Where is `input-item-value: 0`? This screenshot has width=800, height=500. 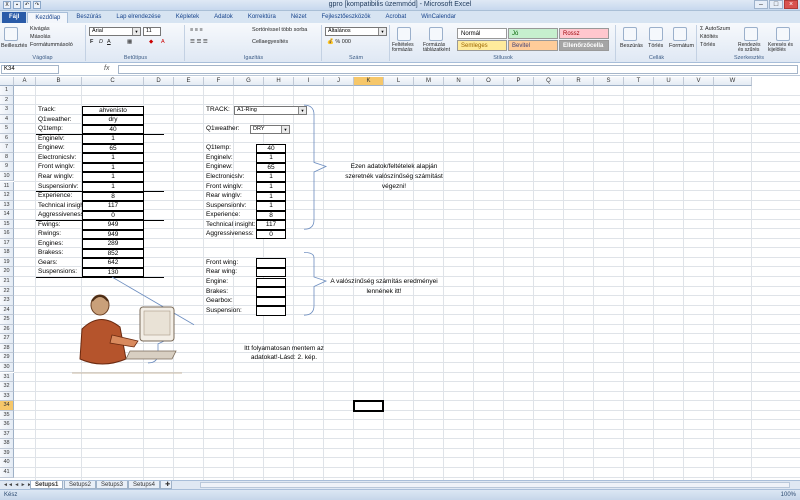 input-item-value: 0 is located at coordinates (271, 234).